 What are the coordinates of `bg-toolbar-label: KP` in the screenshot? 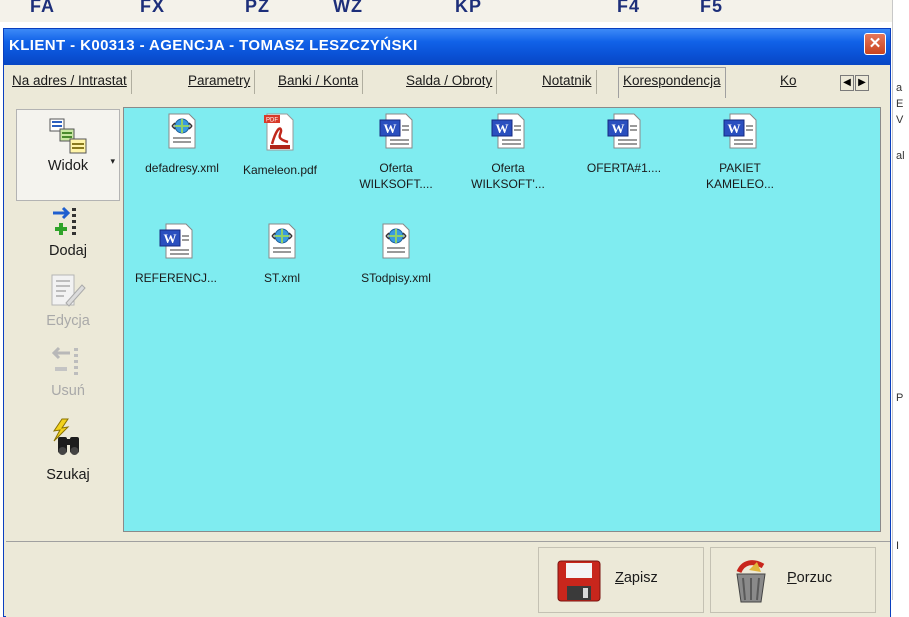 It's located at (469, 8).